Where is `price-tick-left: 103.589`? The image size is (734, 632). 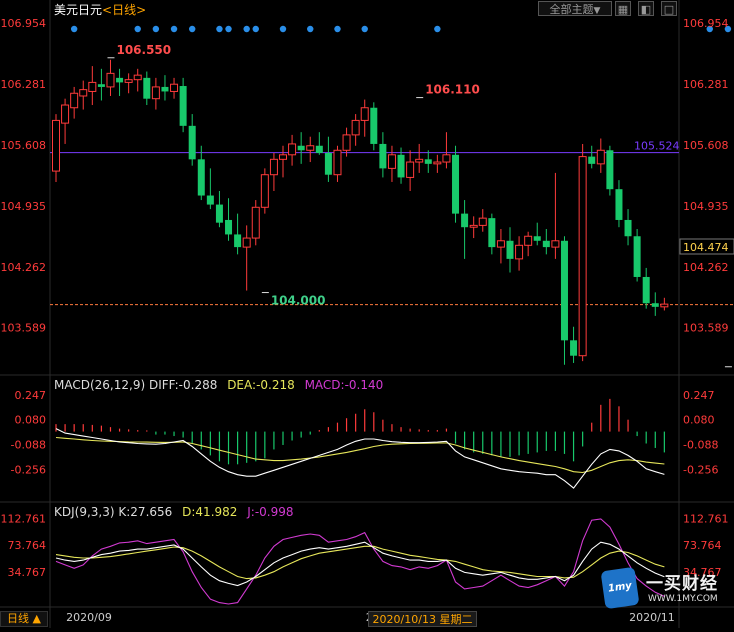
price-tick-left: 103.589 is located at coordinates (24, 328).